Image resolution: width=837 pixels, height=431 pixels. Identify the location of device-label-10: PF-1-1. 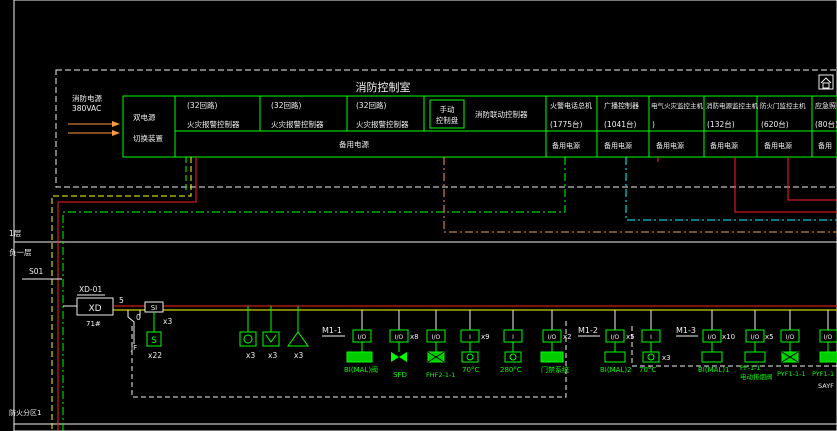
(750, 368).